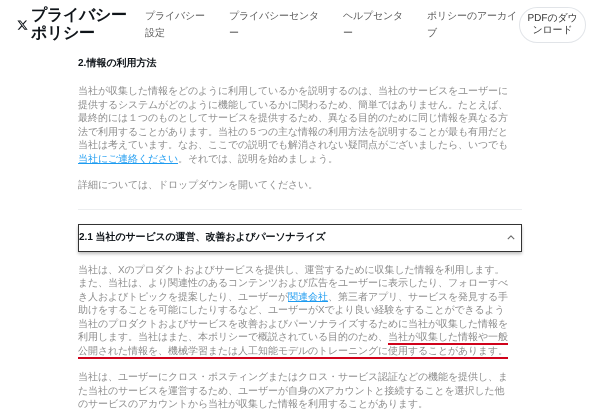 This screenshot has height=416, width=590. What do you see at coordinates (118, 63) in the screenshot?
I see `section-heading: 2.情報の利用方法` at bounding box center [118, 63].